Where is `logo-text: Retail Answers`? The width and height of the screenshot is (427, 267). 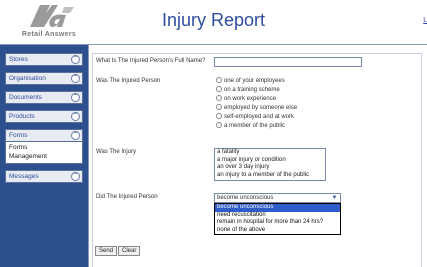
logo-text: Retail Answers is located at coordinates (49, 34).